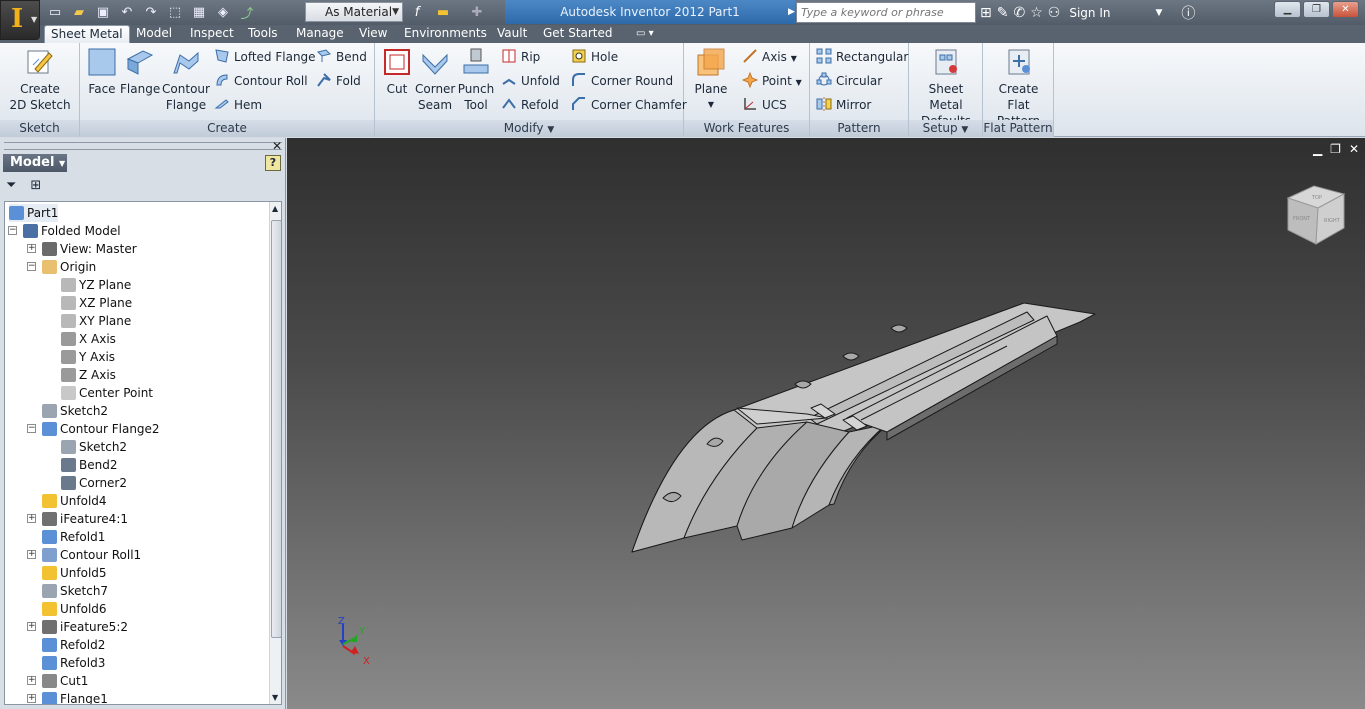 Image resolution: width=1365 pixels, height=709 pixels. I want to click on scroll-thumb, so click(276, 429).